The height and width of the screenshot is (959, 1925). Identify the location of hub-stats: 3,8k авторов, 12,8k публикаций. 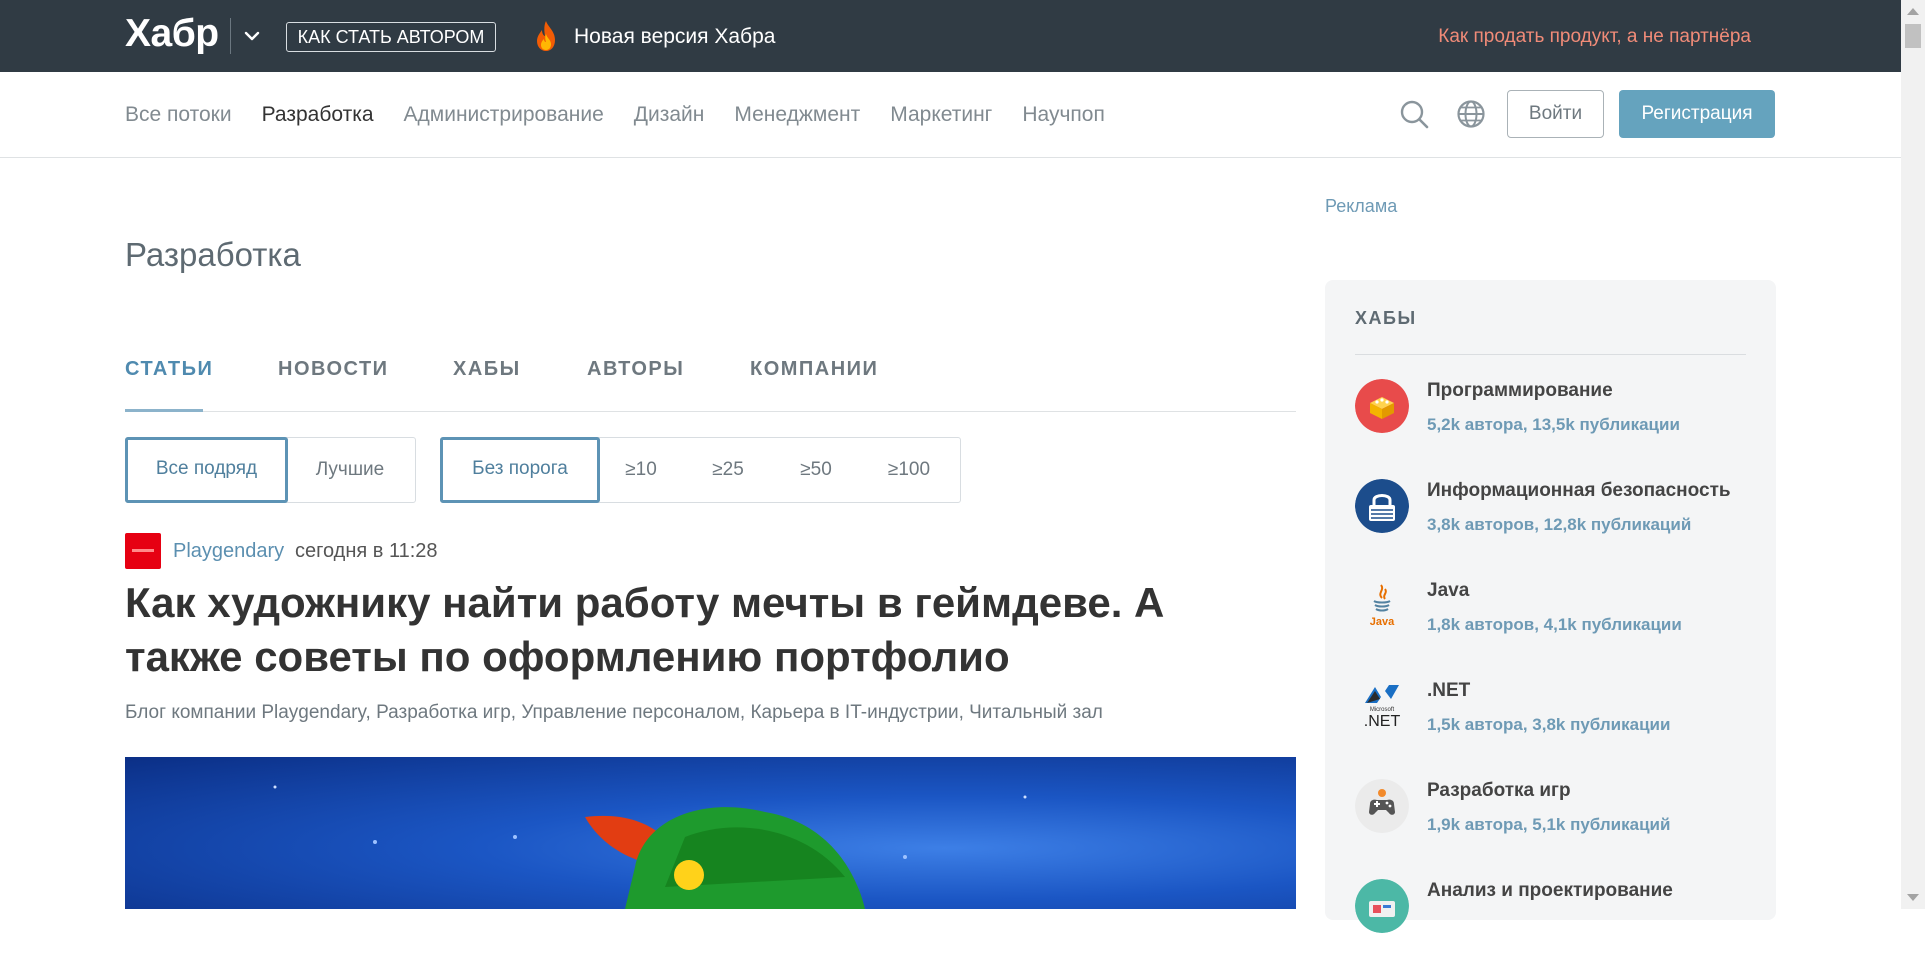
(1559, 524).